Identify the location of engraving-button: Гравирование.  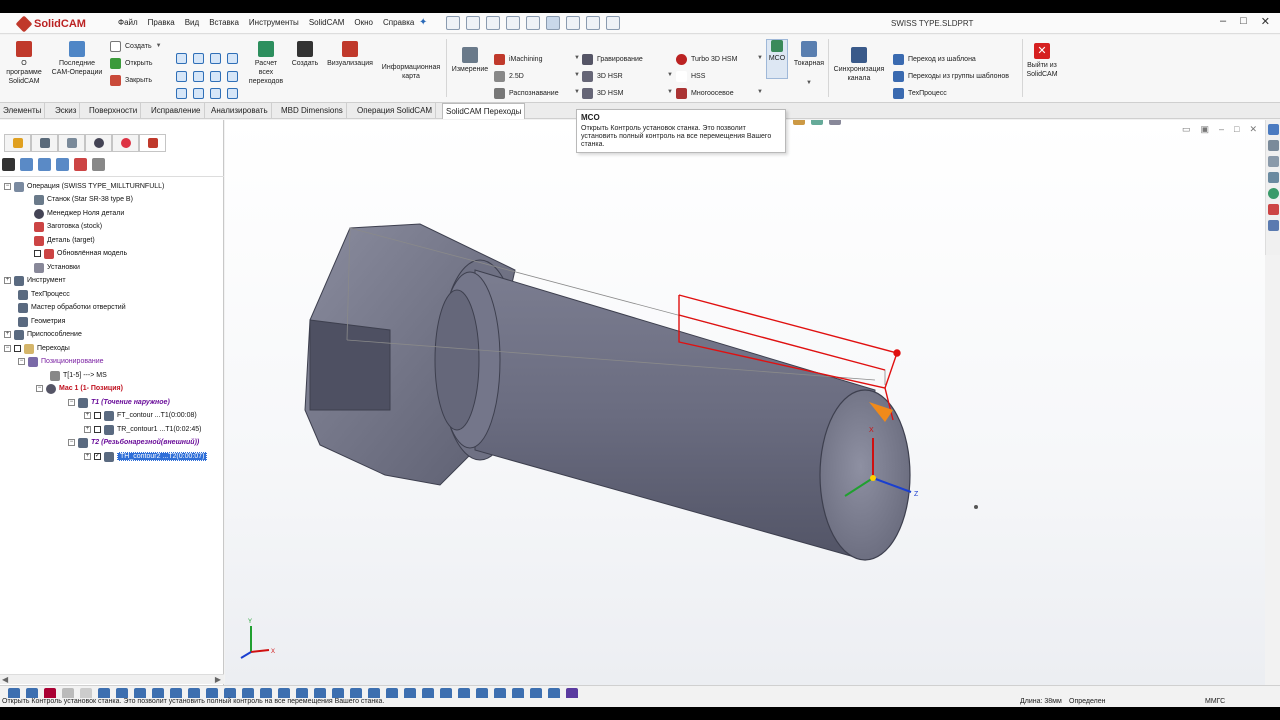
(612, 59).